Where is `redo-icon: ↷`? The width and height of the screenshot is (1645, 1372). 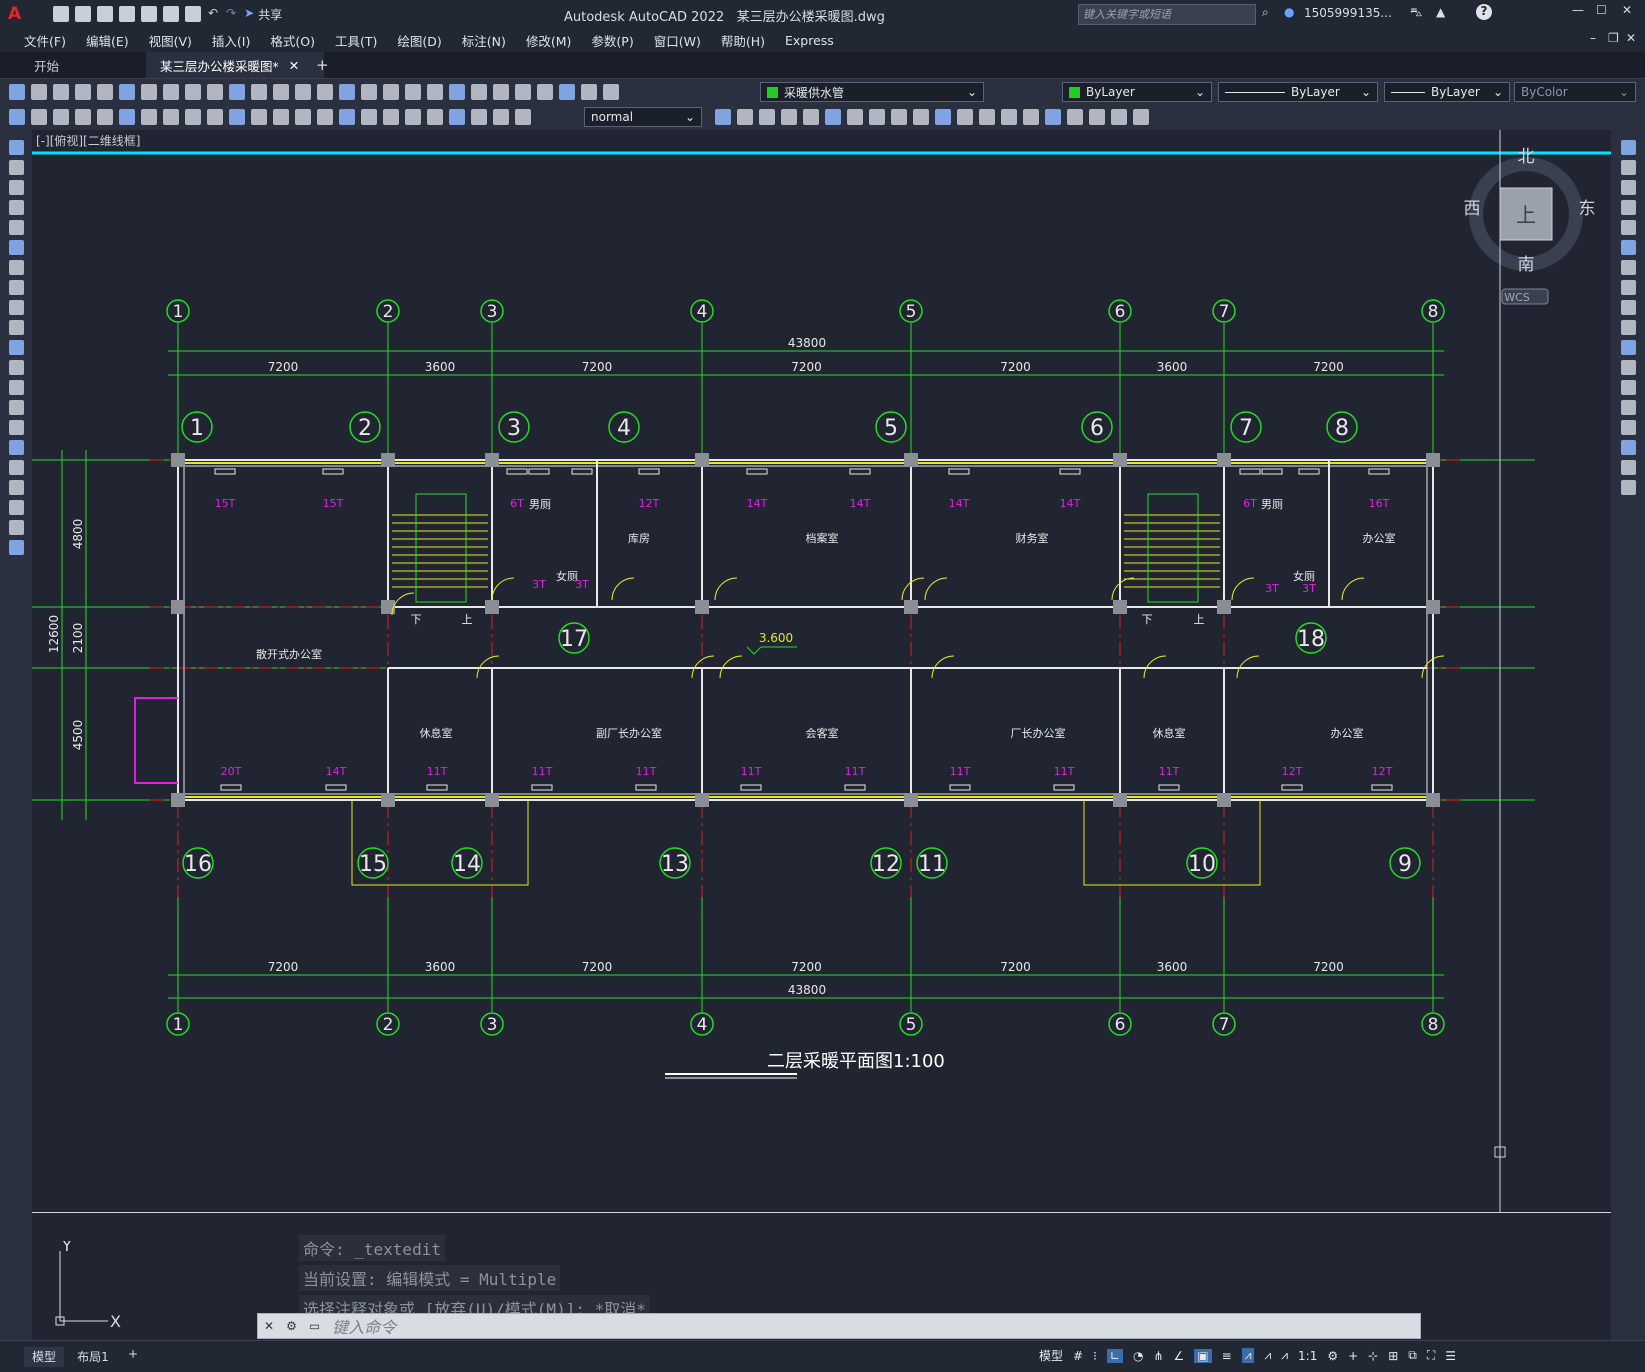 redo-icon: ↷ is located at coordinates (231, 14).